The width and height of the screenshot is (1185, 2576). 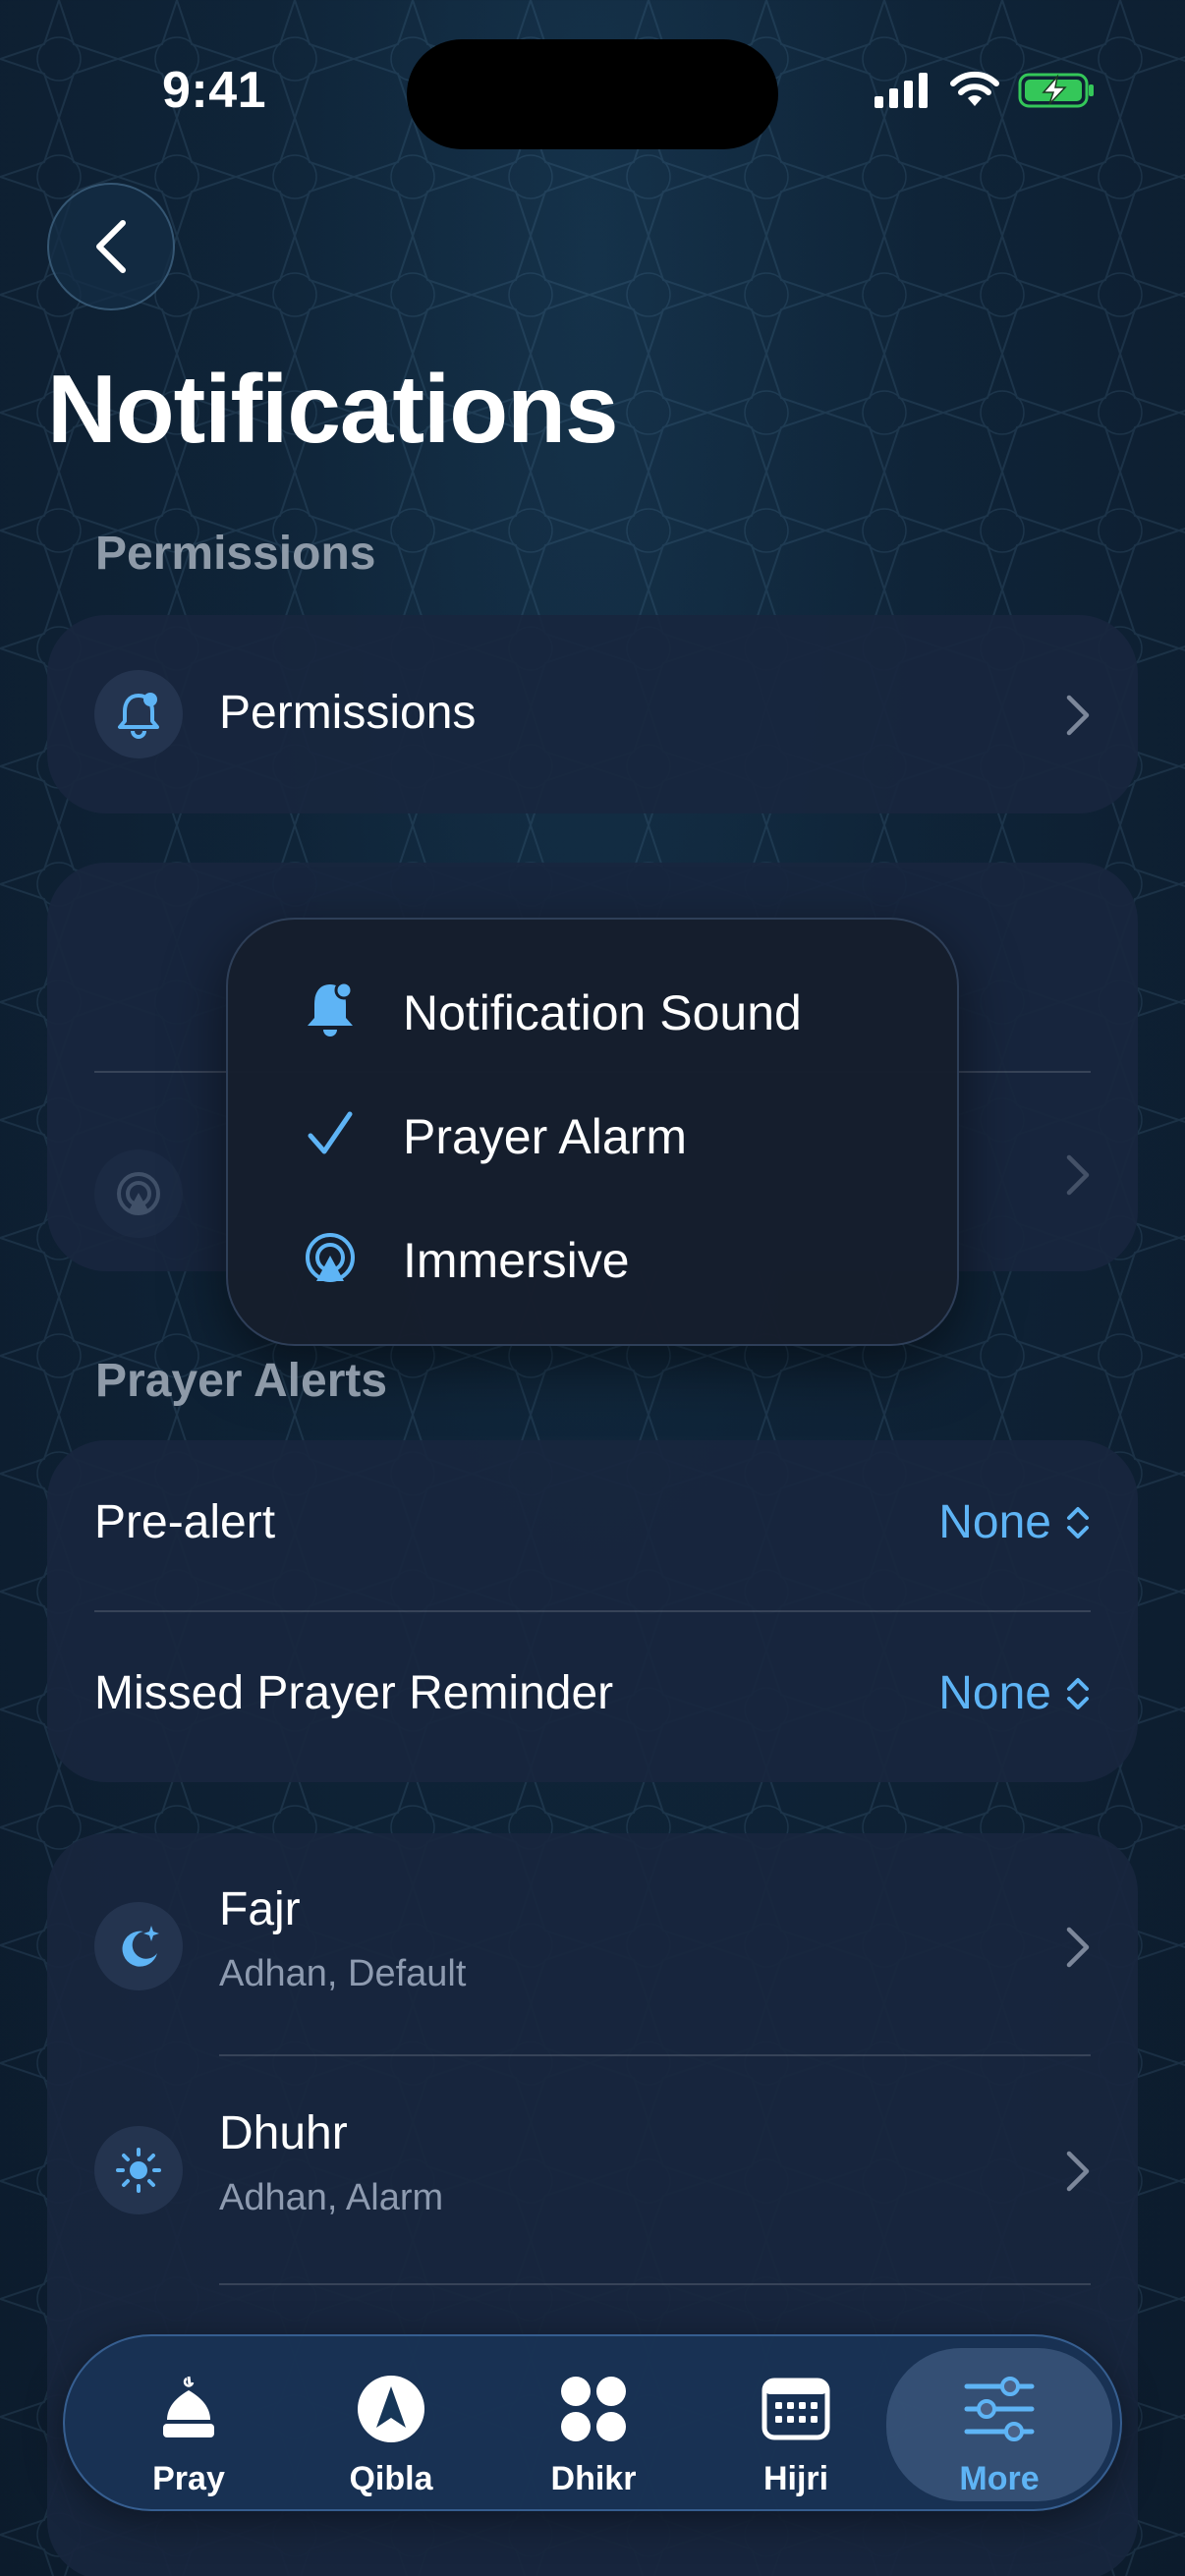 What do you see at coordinates (391, 2478) in the screenshot?
I see `tab-label: Qibla` at bounding box center [391, 2478].